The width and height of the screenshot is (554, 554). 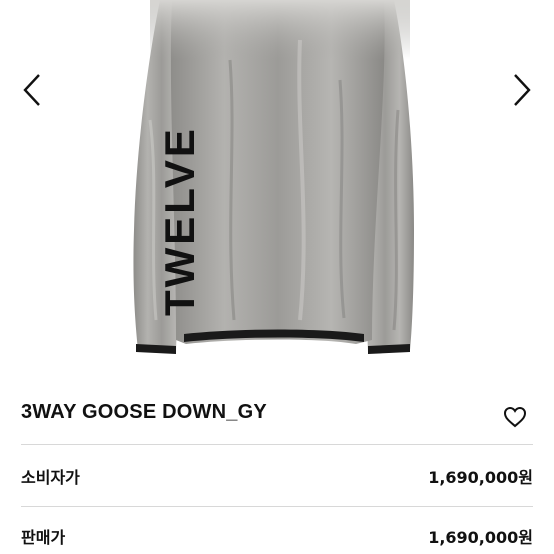 What do you see at coordinates (480, 477) in the screenshot?
I see `msrp-value: 1,690,000원` at bounding box center [480, 477].